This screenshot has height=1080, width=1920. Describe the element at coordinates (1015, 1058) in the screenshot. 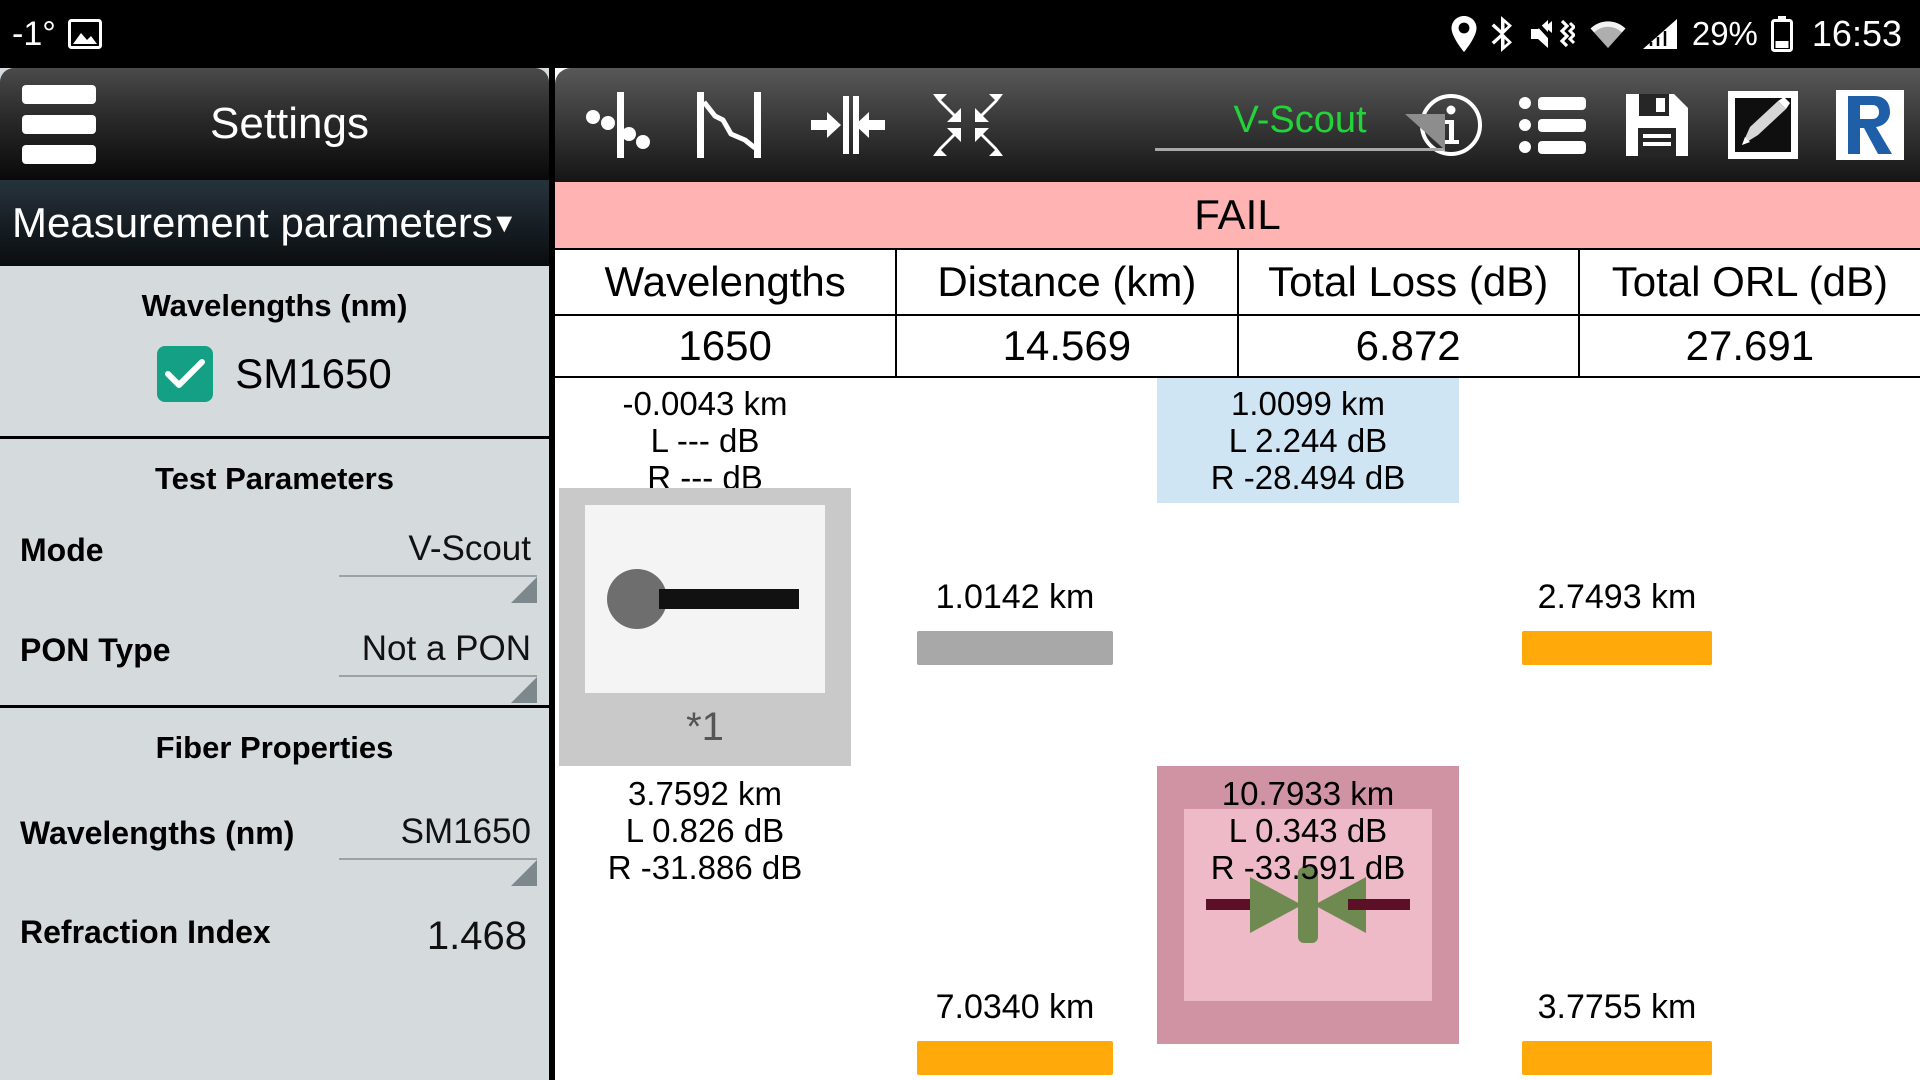

I see `fiber-3-bar` at that location.